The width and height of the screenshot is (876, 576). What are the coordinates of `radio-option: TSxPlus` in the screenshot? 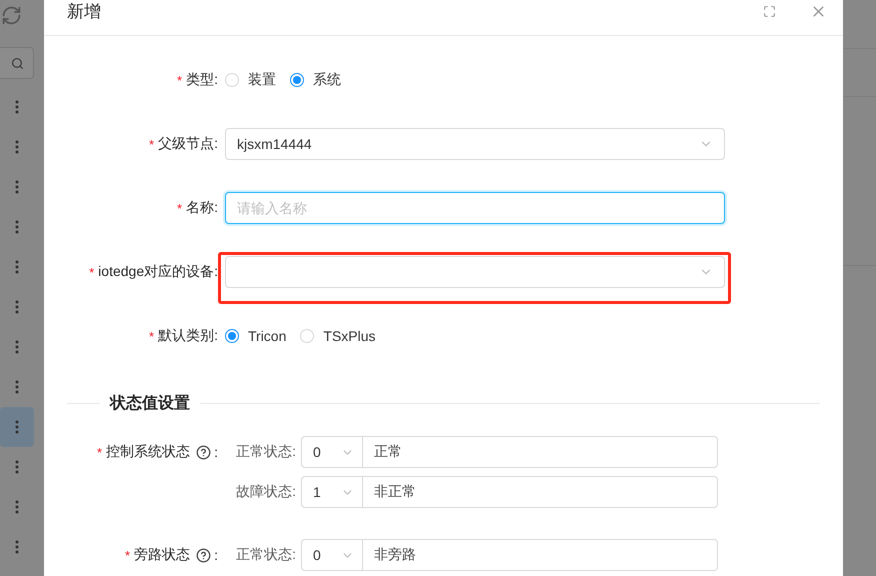 It's located at (338, 336).